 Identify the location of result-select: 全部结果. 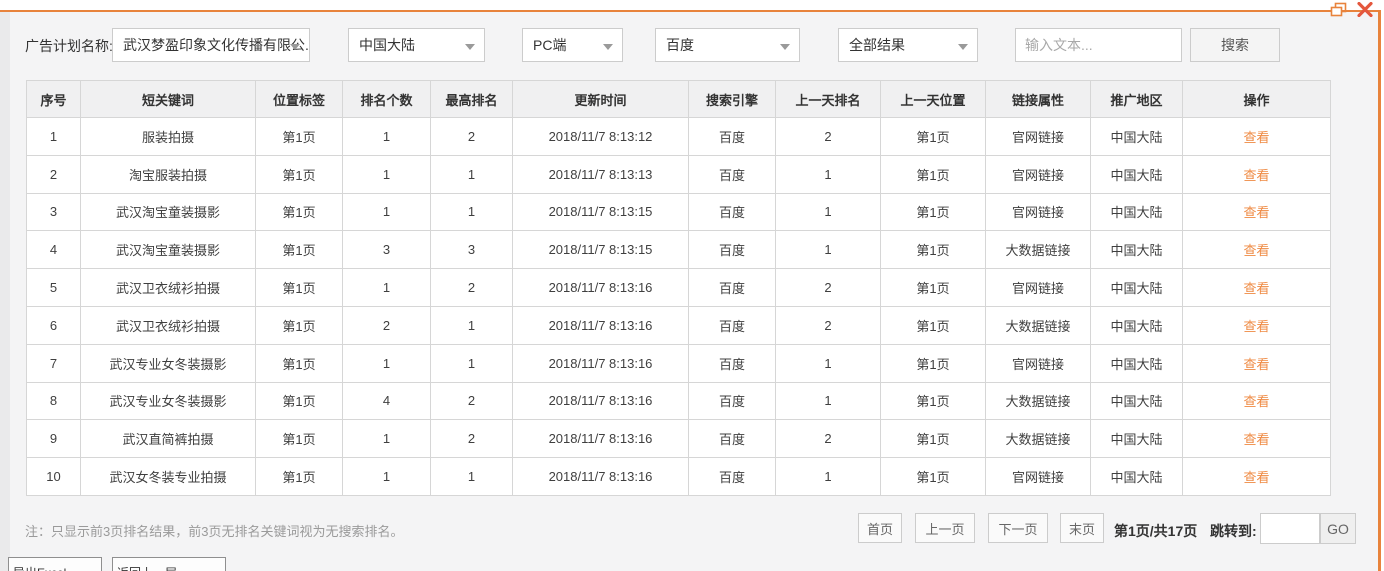
(908, 45).